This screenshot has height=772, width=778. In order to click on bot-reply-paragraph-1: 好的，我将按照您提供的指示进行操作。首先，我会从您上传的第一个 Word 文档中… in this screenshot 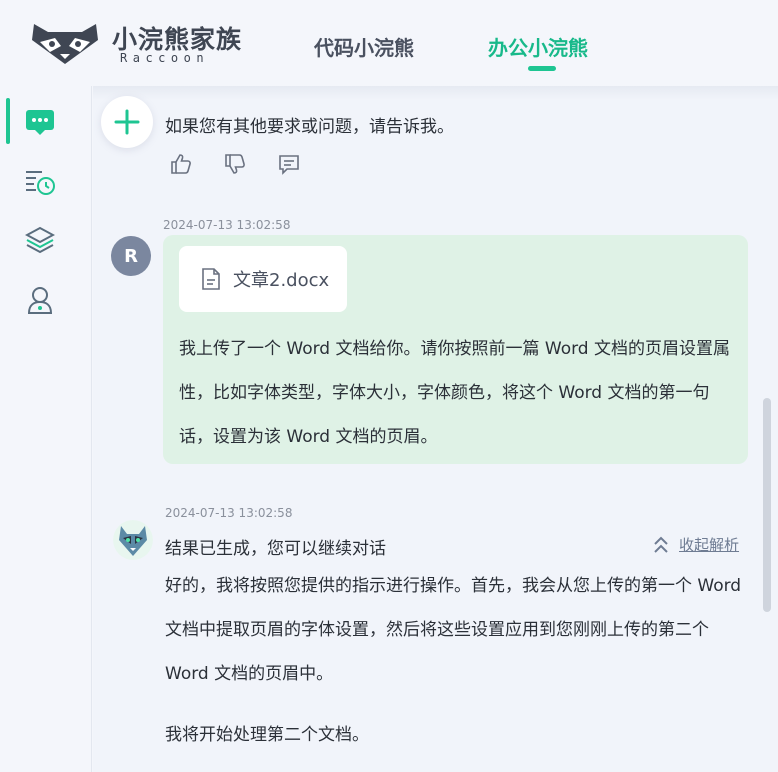, I will do `click(453, 630)`.